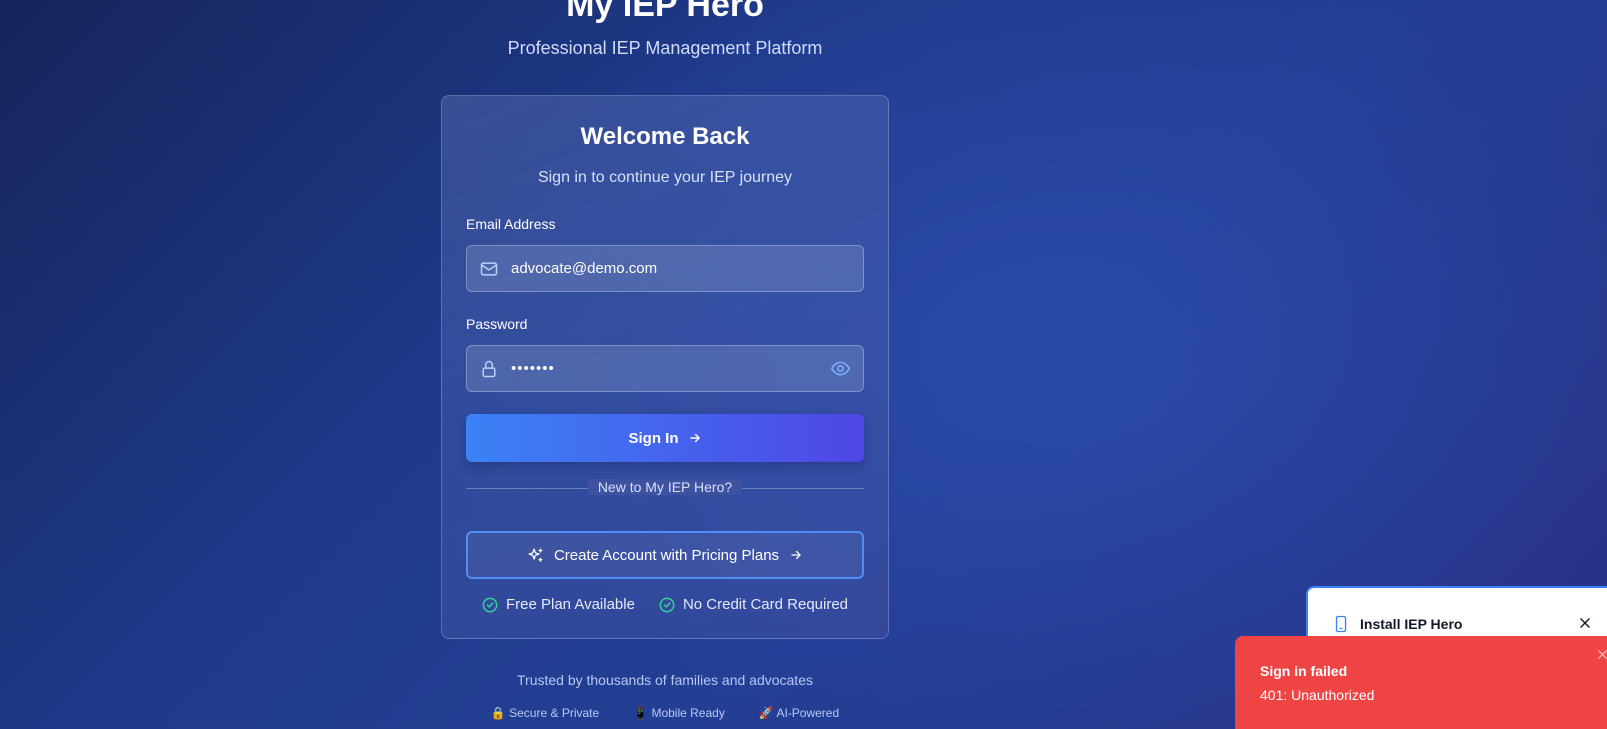 The image size is (1607, 729). I want to click on password-label: Password, so click(497, 324).